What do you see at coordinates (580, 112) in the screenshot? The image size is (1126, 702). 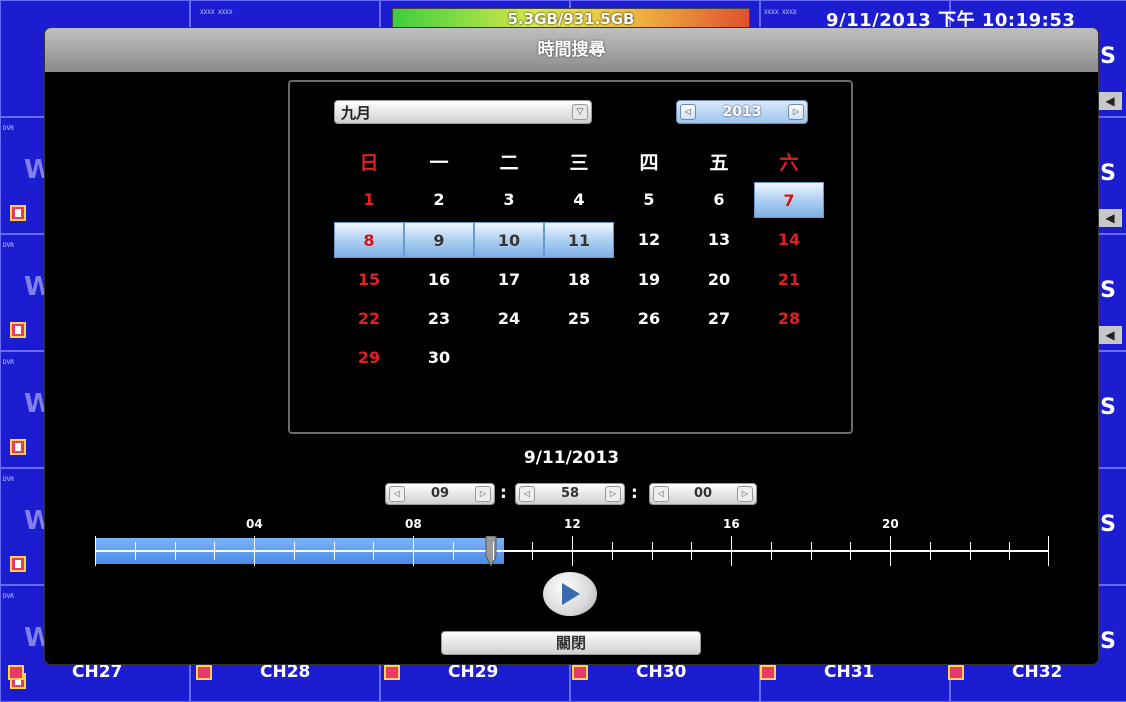 I see `chevron-down-icon: ▽` at bounding box center [580, 112].